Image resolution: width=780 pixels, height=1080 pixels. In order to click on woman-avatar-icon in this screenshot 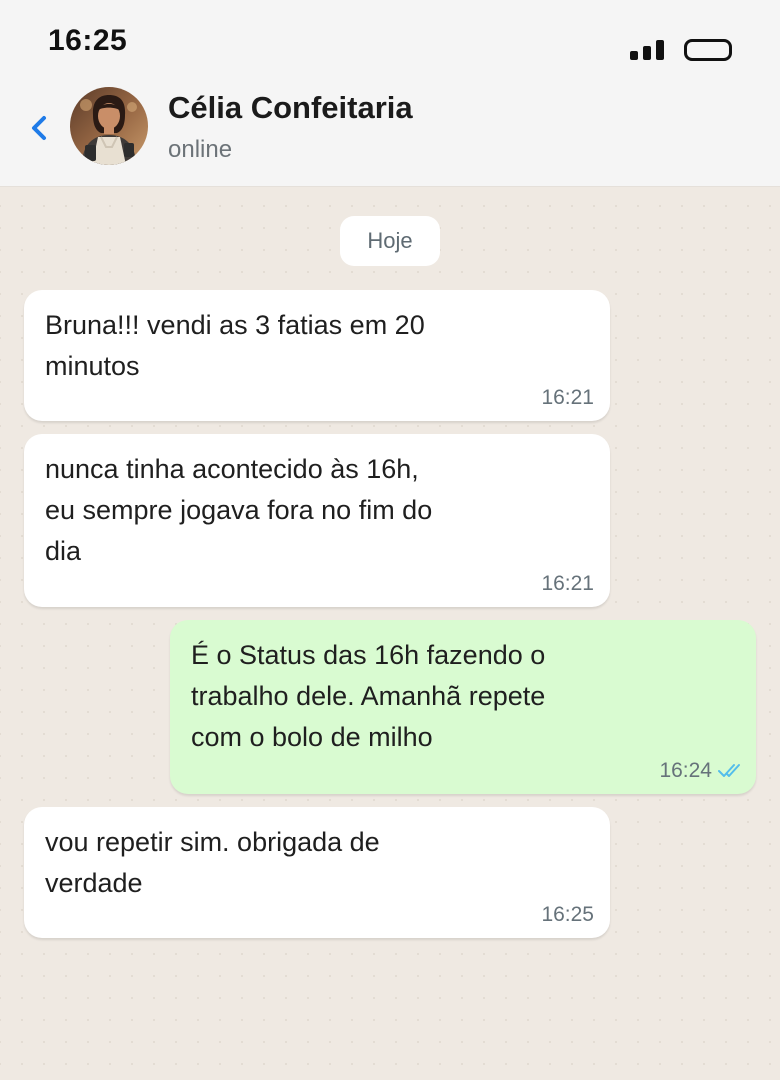, I will do `click(109, 126)`.